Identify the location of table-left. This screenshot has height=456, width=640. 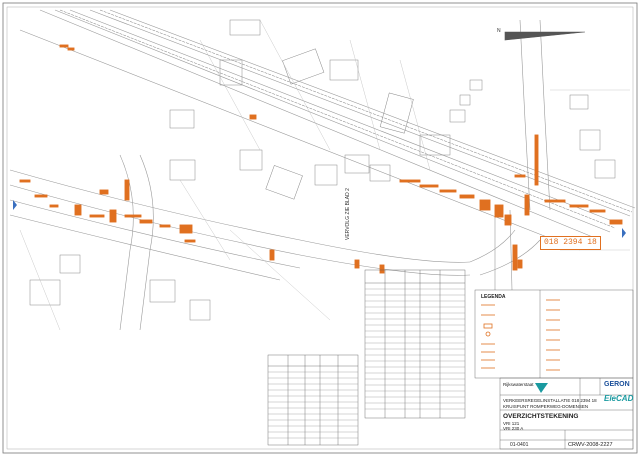
(313, 400).